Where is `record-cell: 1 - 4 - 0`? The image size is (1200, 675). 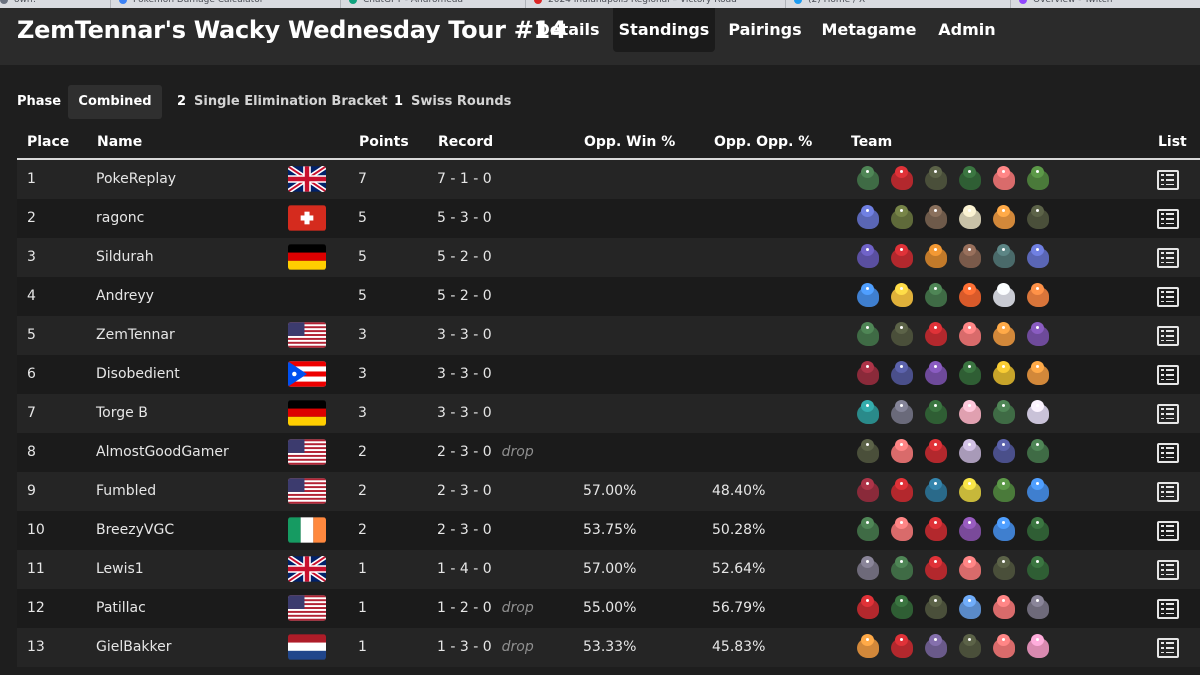 record-cell: 1 - 4 - 0 is located at coordinates (464, 569).